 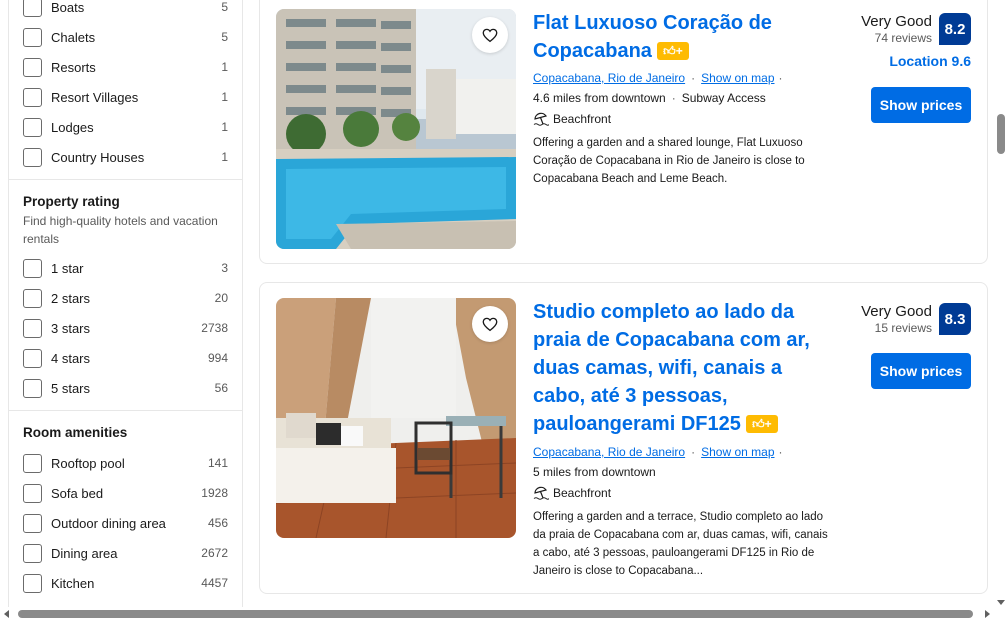 I want to click on scroll-down-arrow-icon, so click(x=1001, y=602).